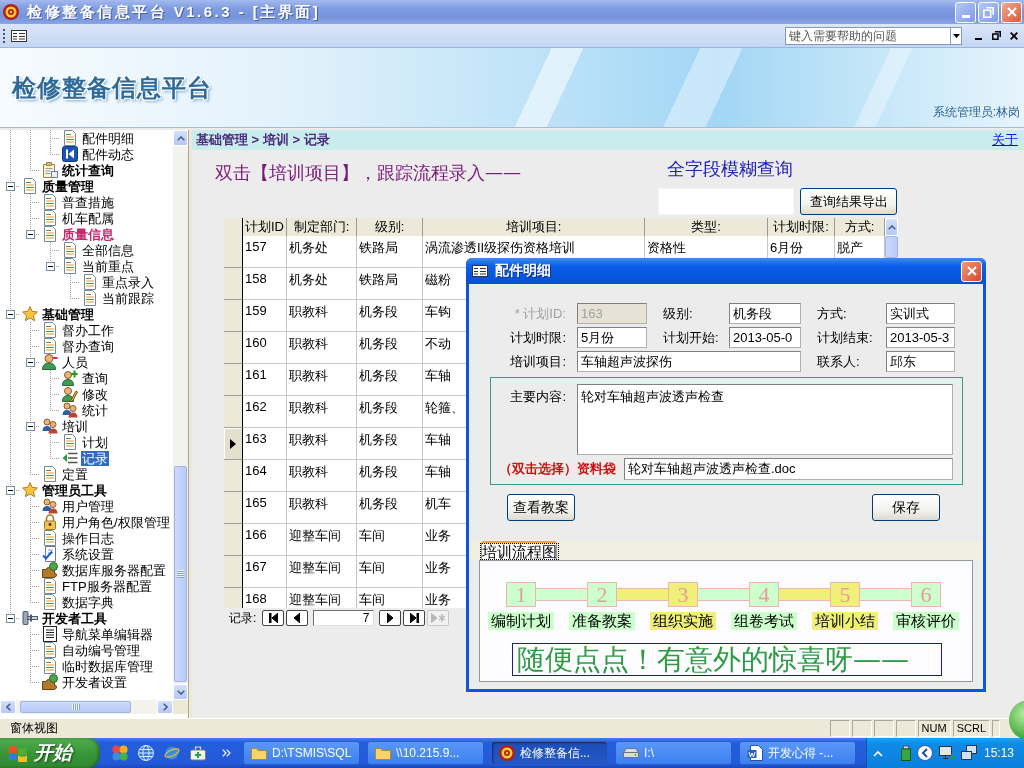 Image resolution: width=1024 pixels, height=768 pixels. I want to click on tree-item: 统计查询, so click(88, 170).